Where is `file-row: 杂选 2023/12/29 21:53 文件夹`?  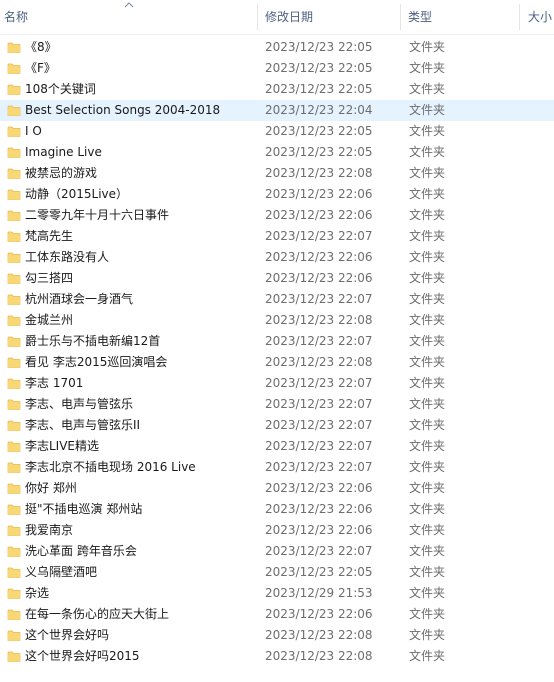
file-row: 杂选 2023/12/29 21:53 文件夹 is located at coordinates (277, 593).